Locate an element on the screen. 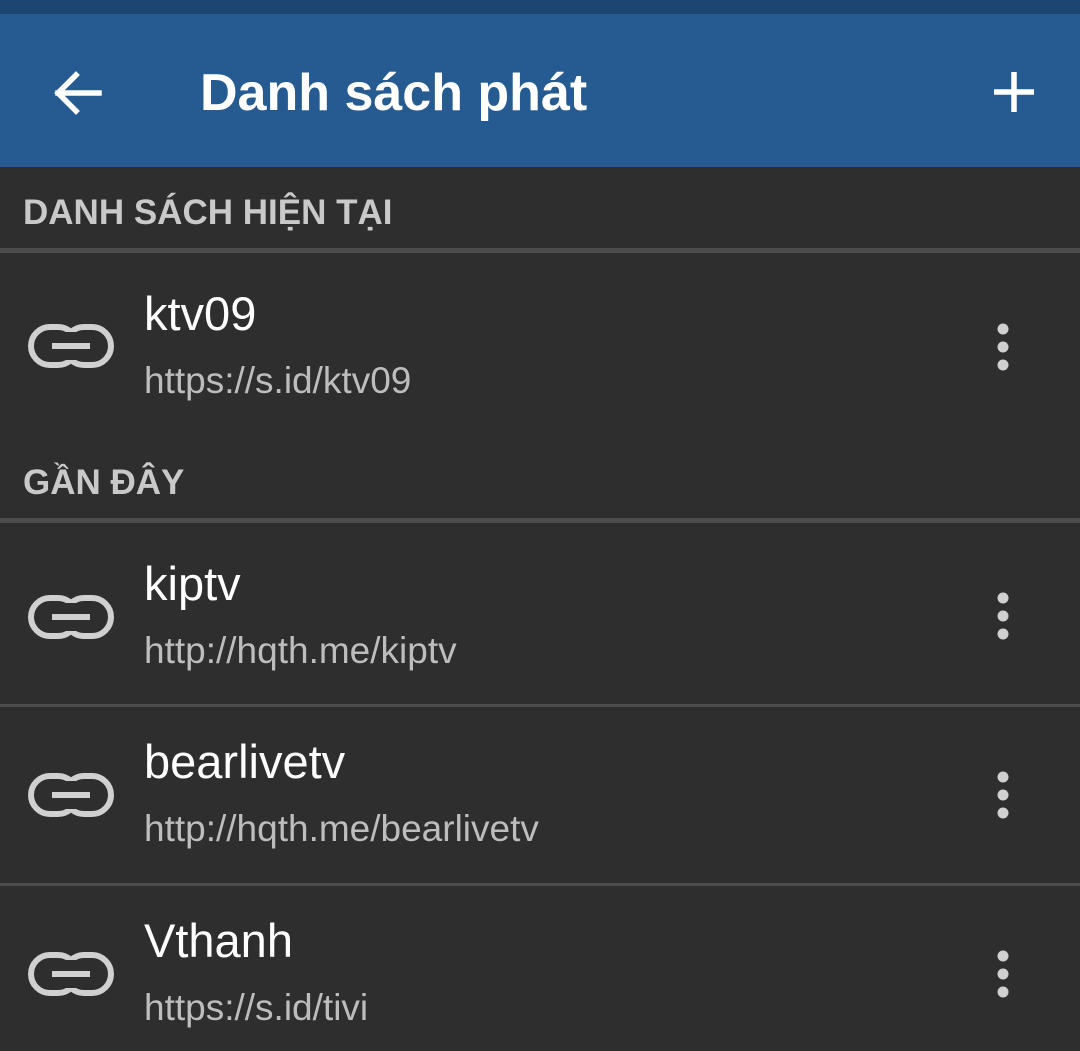 Image resolution: width=1080 pixels, height=1051 pixels. playlist-name: bearlivetv is located at coordinates (245, 761).